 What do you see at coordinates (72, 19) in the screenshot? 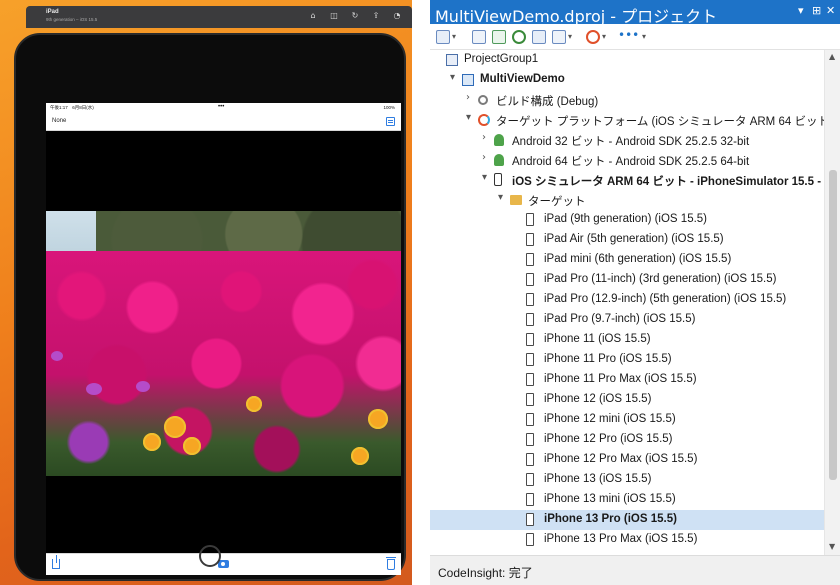
I see `simulator-subtitle: 9th generation – iOS 15.5` at bounding box center [72, 19].